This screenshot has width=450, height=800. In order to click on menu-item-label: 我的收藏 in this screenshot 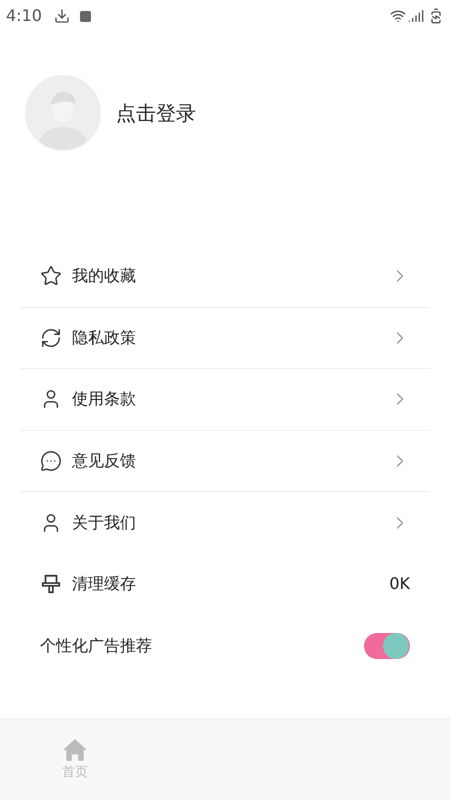, I will do `click(231, 276)`.